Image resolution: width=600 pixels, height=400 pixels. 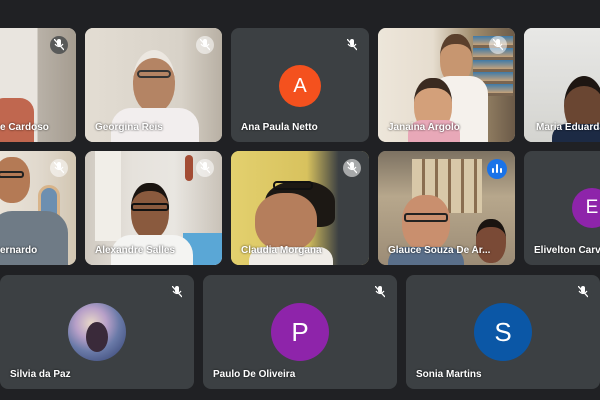 I want to click on window-curtain, so click(x=108, y=196).